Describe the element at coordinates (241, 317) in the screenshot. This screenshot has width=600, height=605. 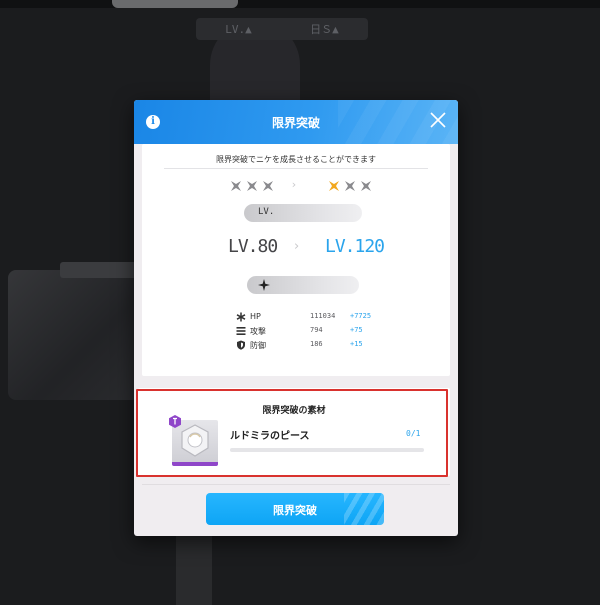
I see `asterisk-icon` at that location.